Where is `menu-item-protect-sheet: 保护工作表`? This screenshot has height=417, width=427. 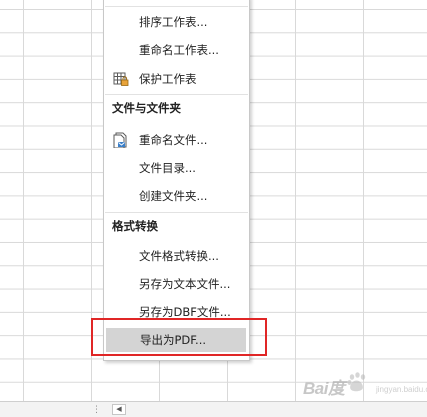 menu-item-protect-sheet: 保护工作表 is located at coordinates (176, 79).